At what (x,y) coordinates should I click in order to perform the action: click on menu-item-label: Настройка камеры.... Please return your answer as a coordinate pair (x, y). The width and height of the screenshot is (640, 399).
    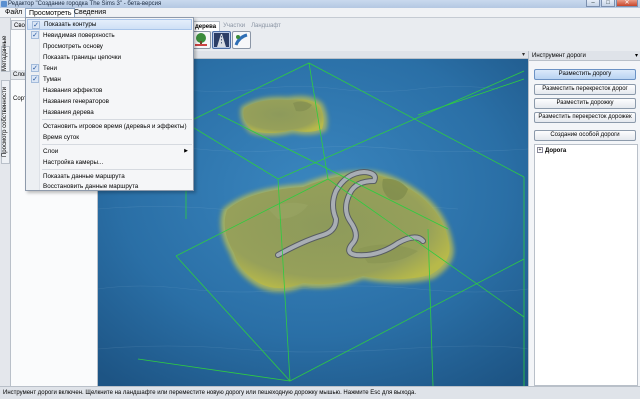
    Looking at the image, I should click on (73, 162).